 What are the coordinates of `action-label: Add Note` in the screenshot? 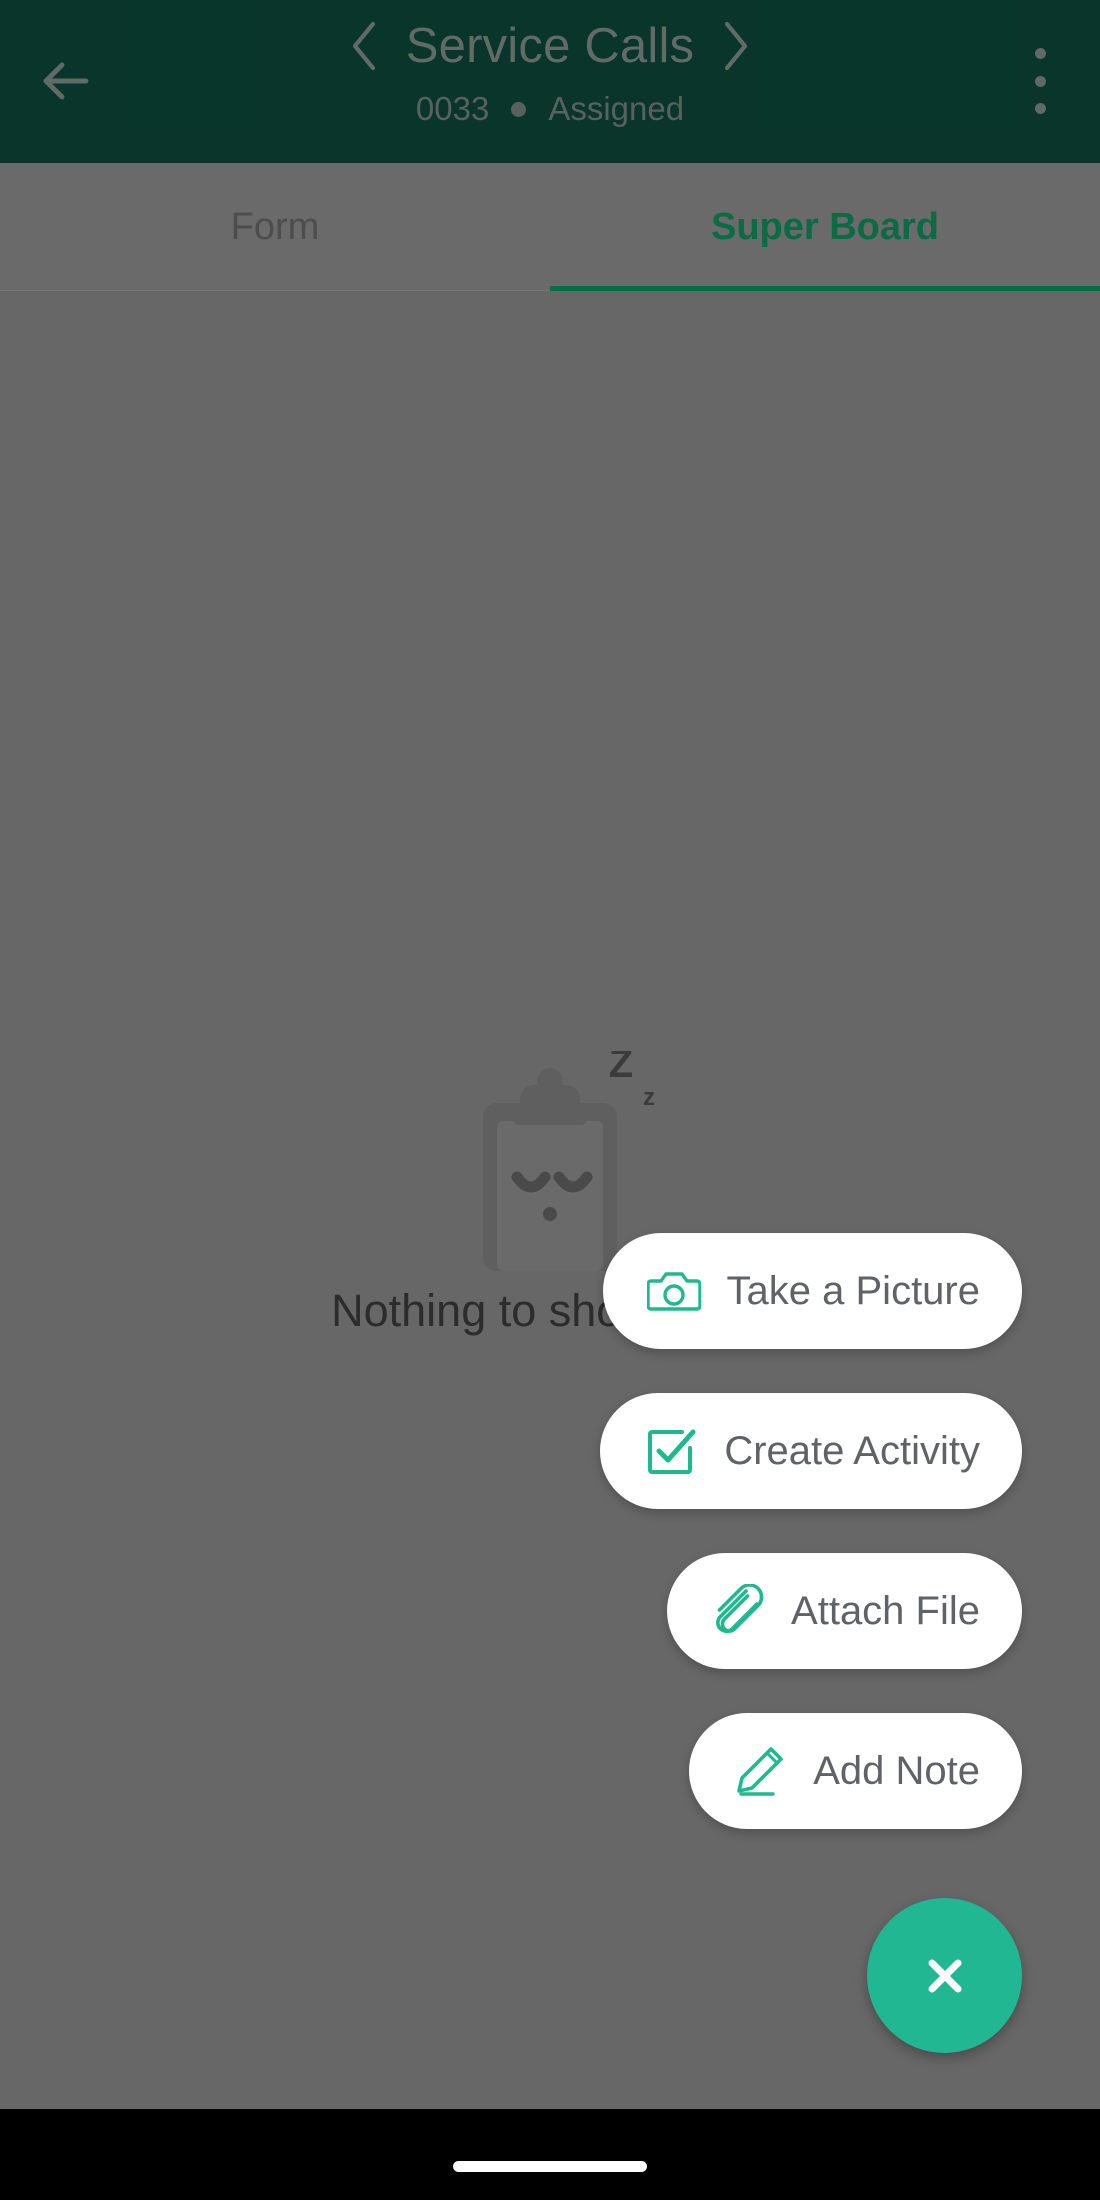 It's located at (896, 1770).